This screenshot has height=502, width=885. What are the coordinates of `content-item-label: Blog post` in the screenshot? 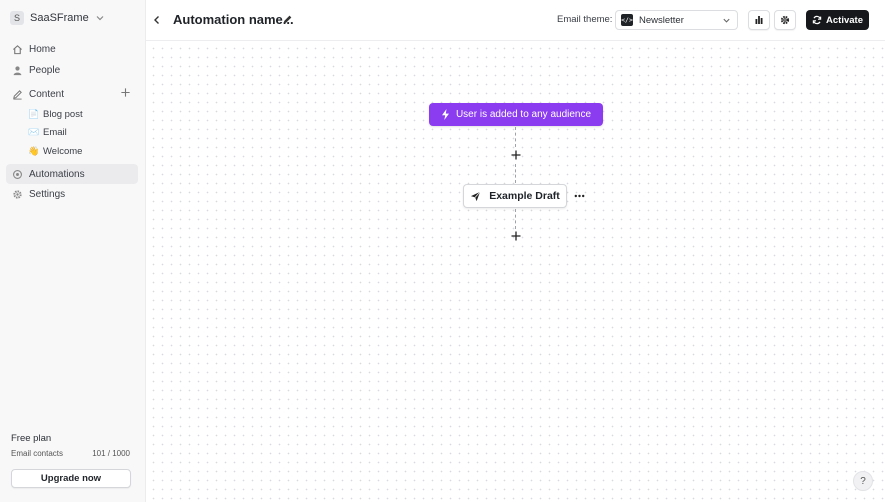 It's located at (63, 114).